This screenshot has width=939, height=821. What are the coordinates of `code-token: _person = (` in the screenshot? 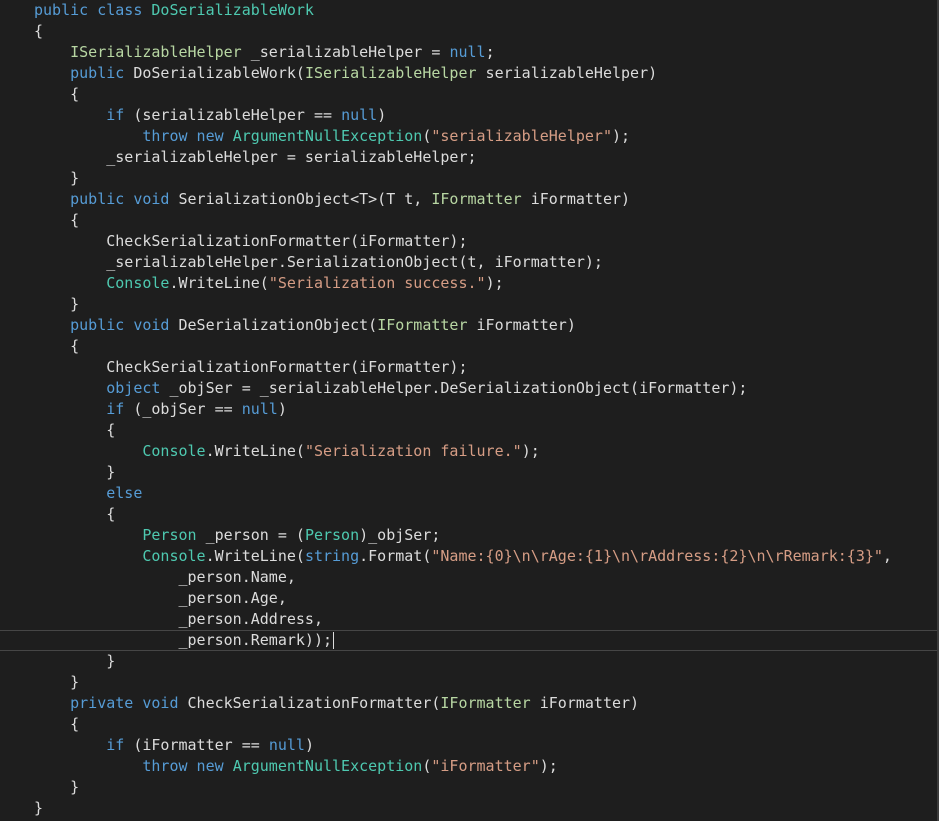 It's located at (250, 535).